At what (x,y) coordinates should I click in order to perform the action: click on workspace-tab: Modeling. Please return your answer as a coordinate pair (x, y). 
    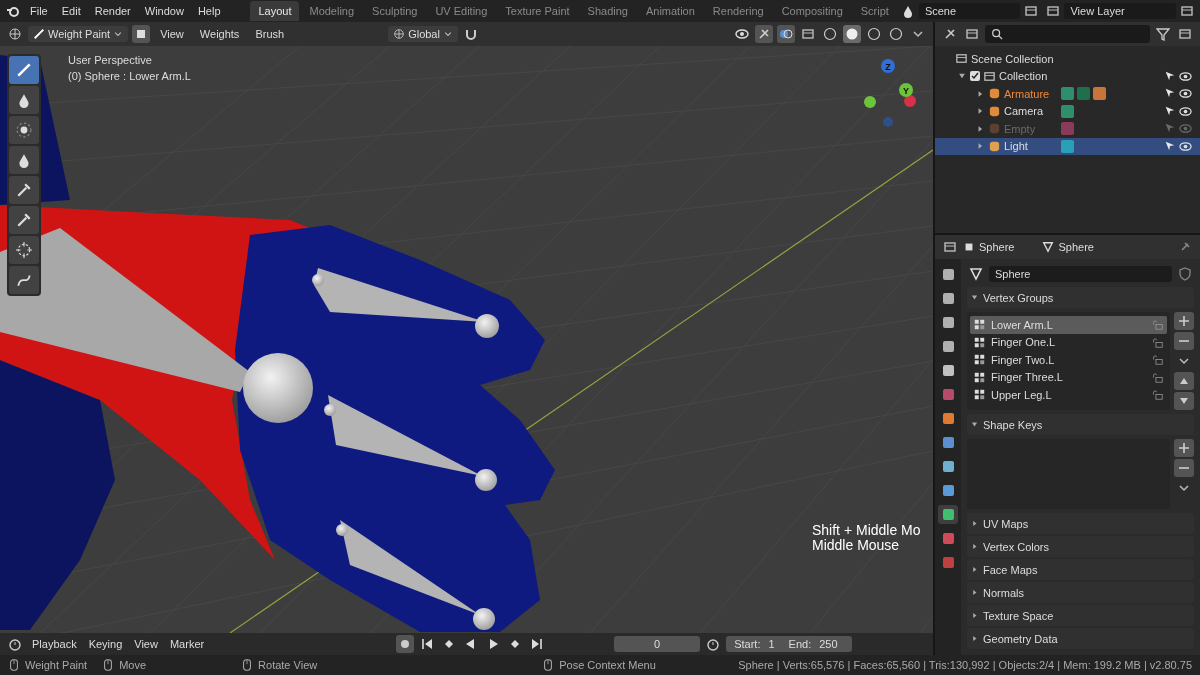
    Looking at the image, I should click on (332, 11).